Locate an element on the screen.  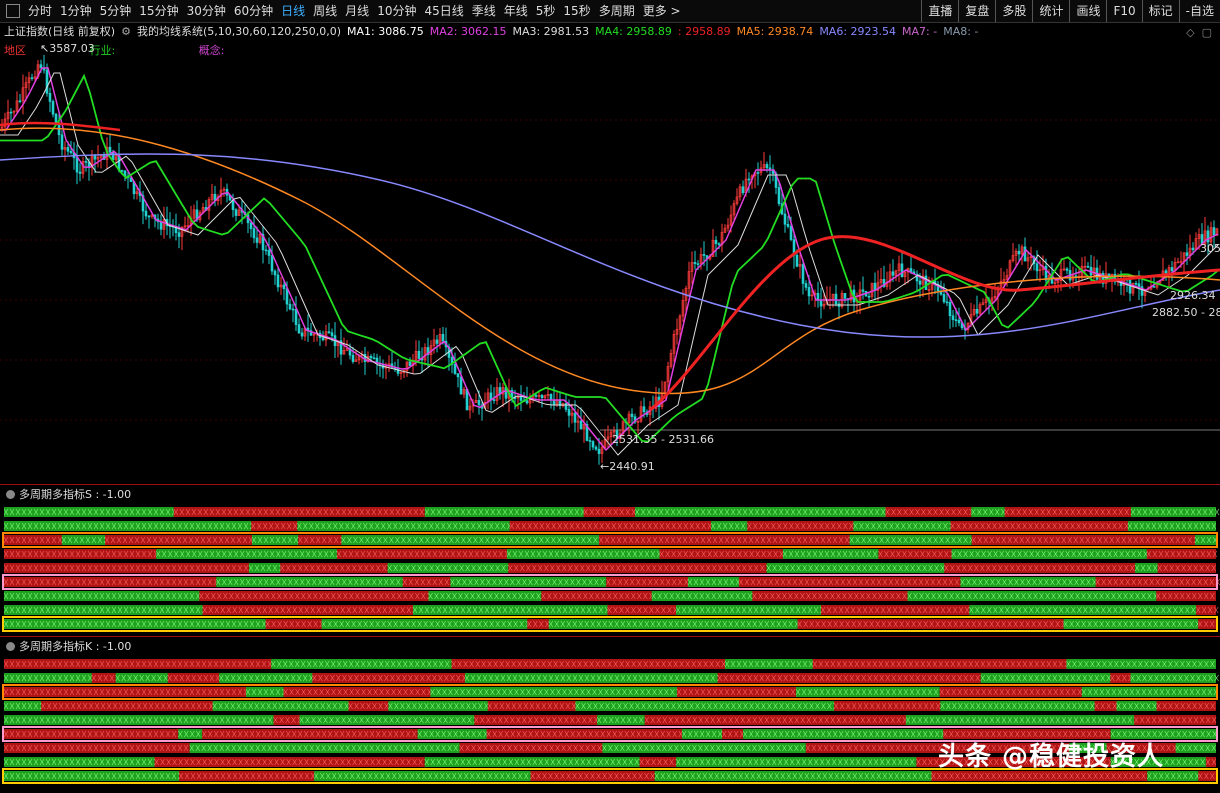
panel-s-title: 多周期多指标S : -1.00 is located at coordinates (68, 494).